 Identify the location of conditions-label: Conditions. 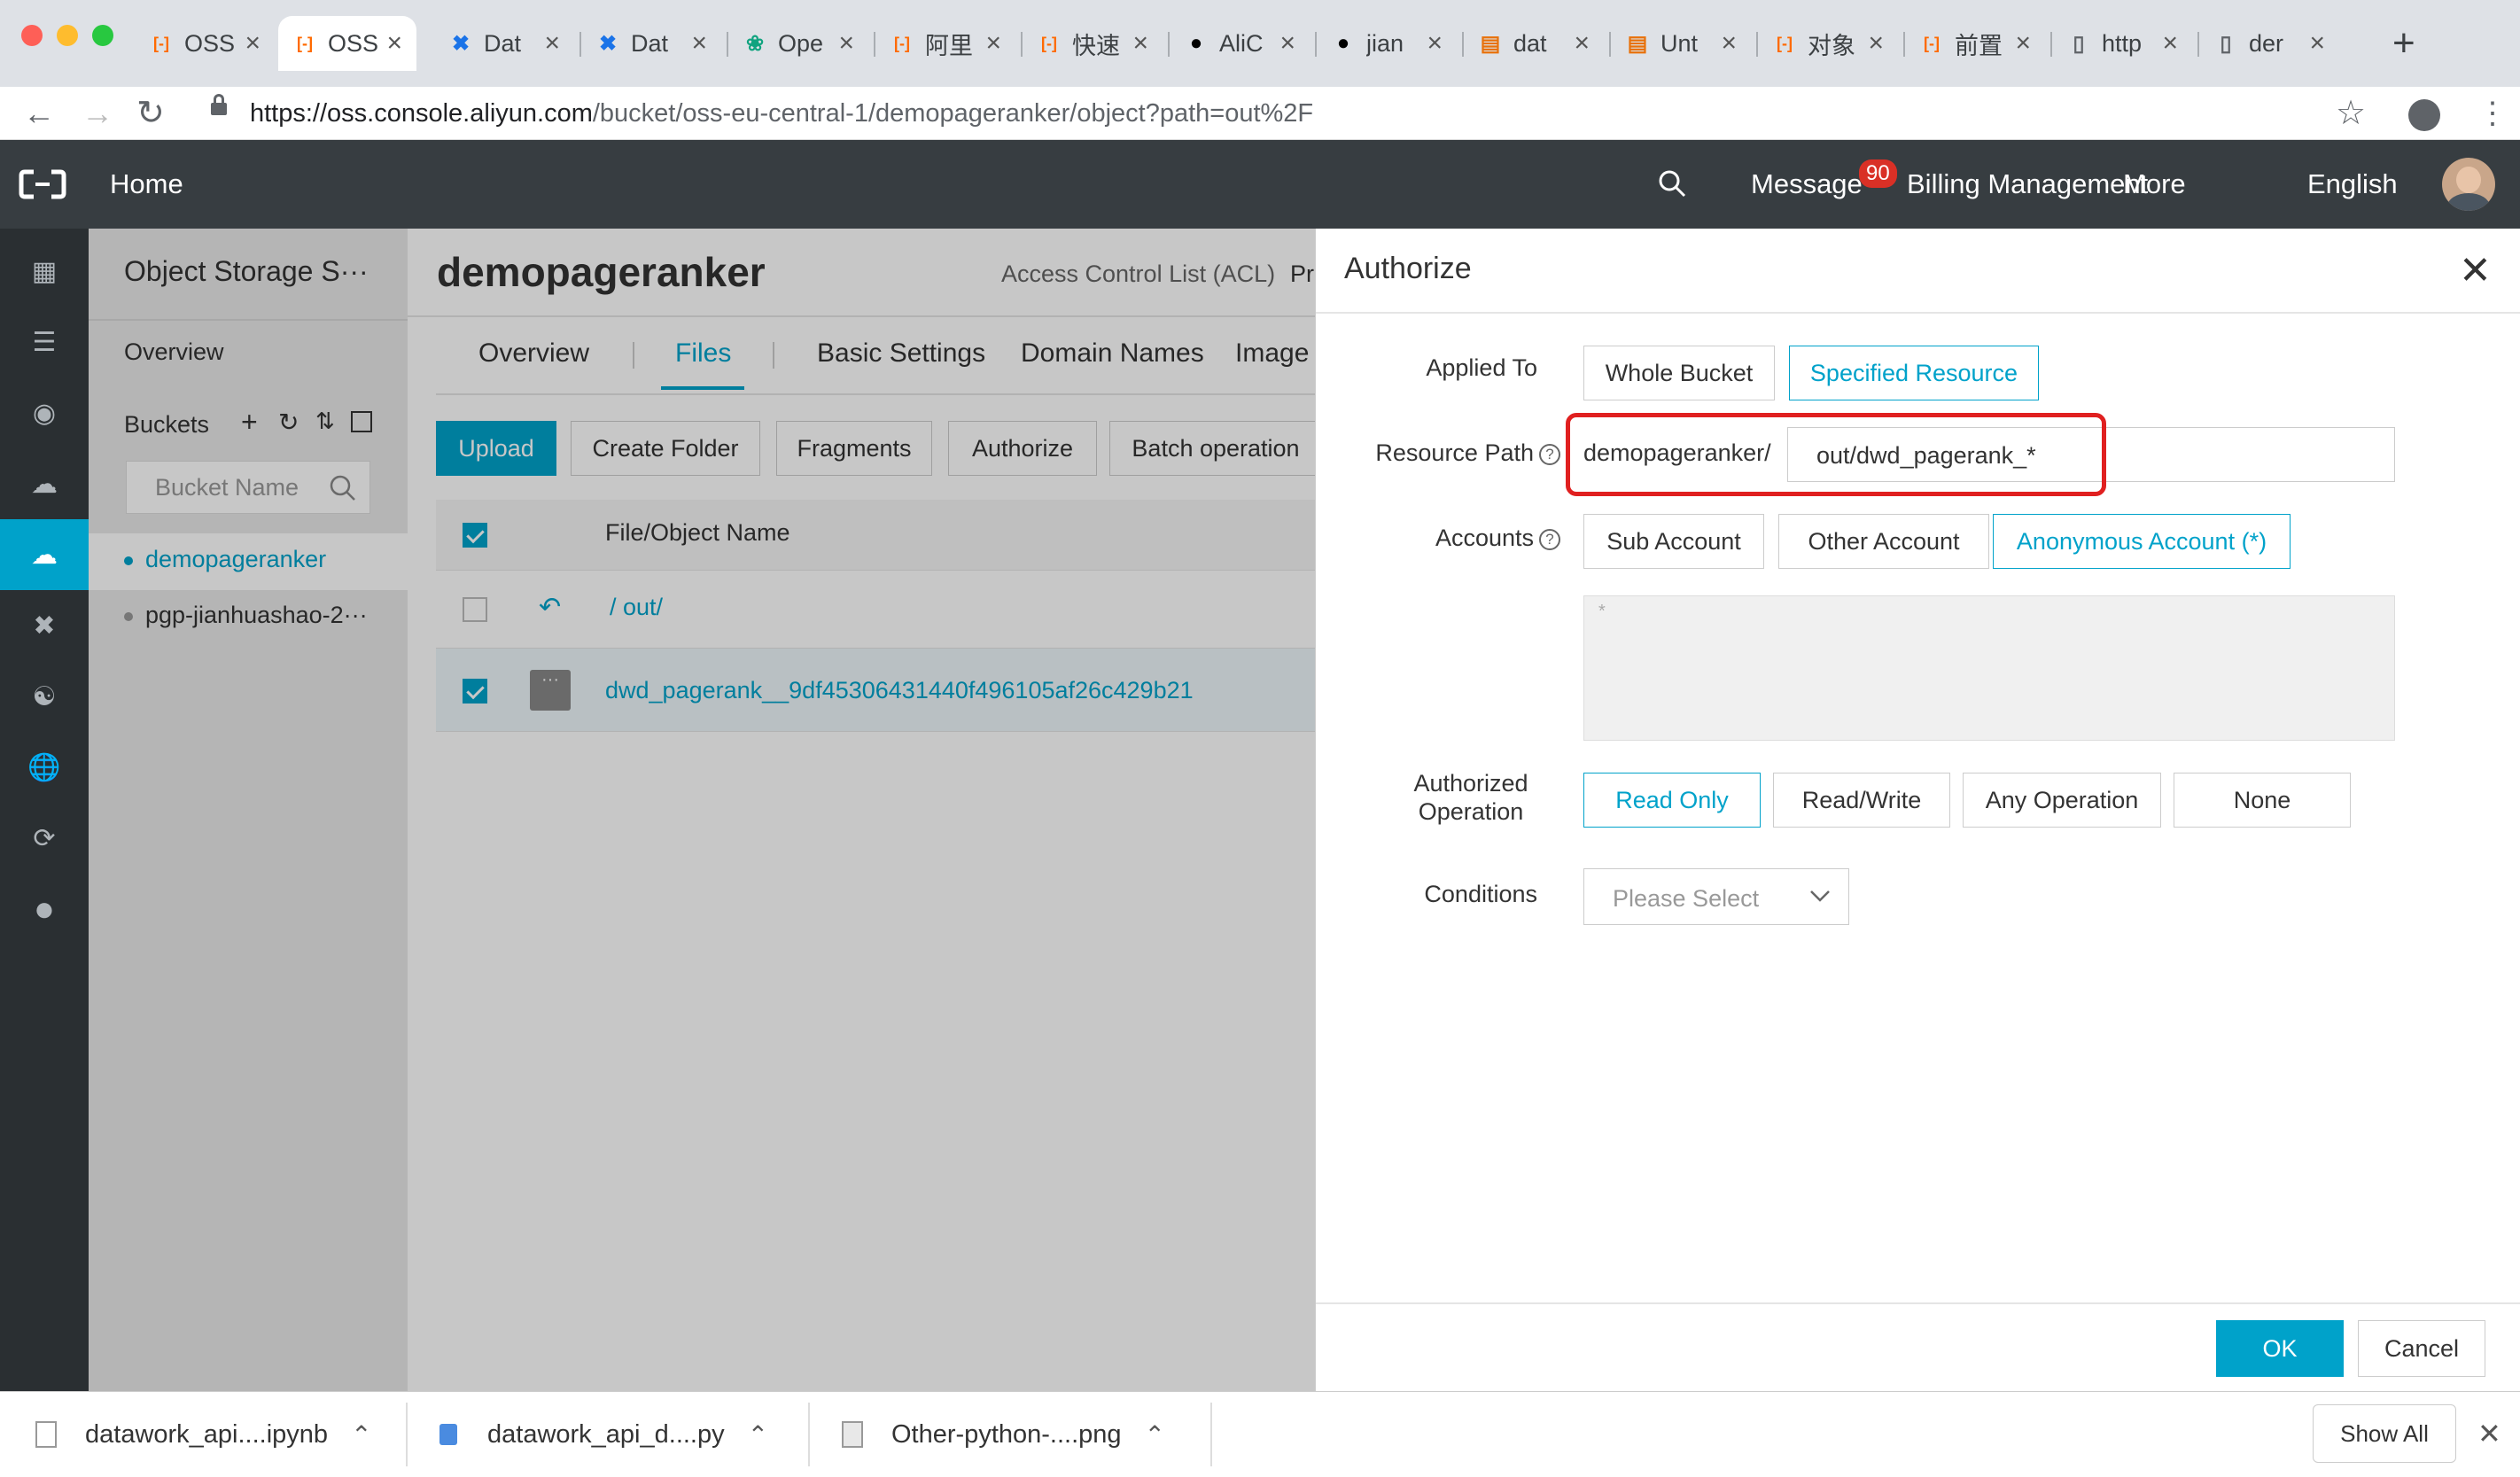
(1480, 894).